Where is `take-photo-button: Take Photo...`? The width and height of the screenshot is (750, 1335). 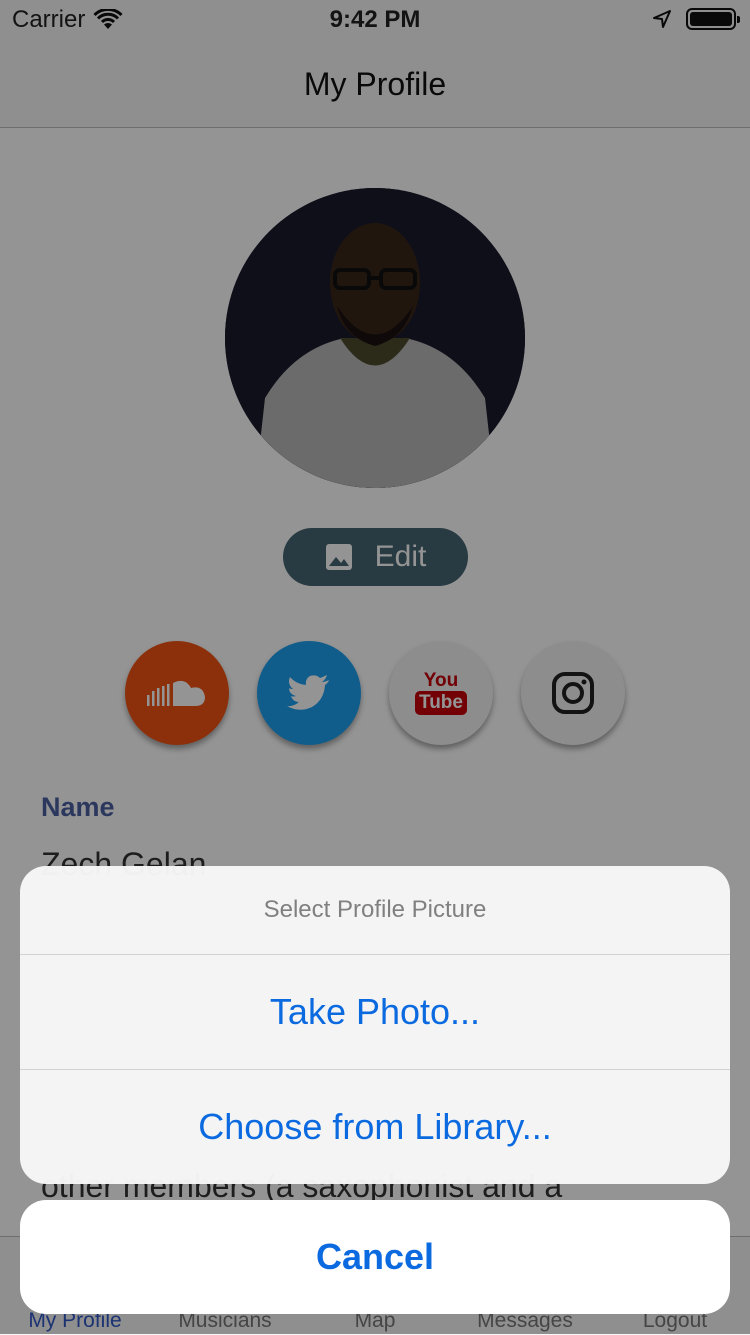
take-photo-button: Take Photo... is located at coordinates (375, 1012).